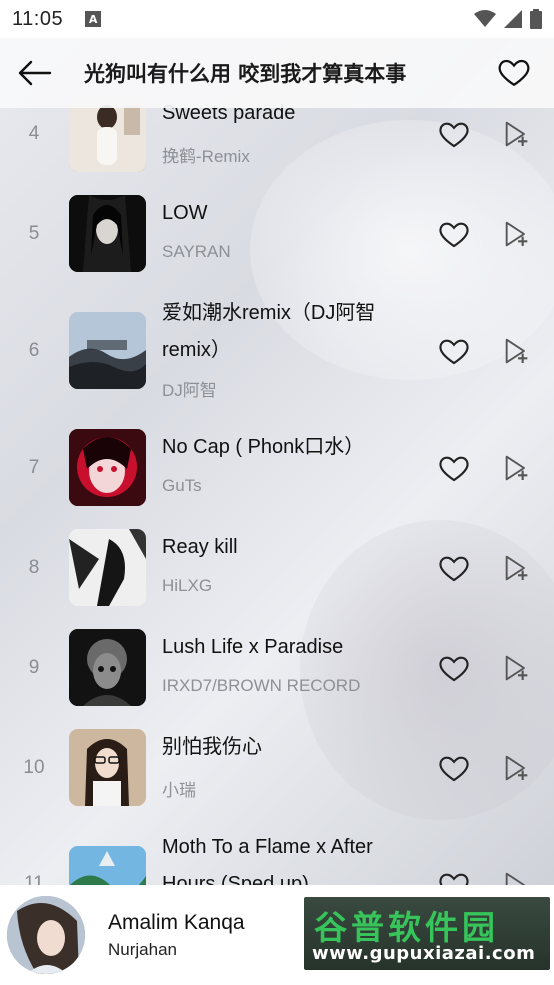  I want to click on song-artist: IRXD7/BROWN RECORD, so click(261, 685).